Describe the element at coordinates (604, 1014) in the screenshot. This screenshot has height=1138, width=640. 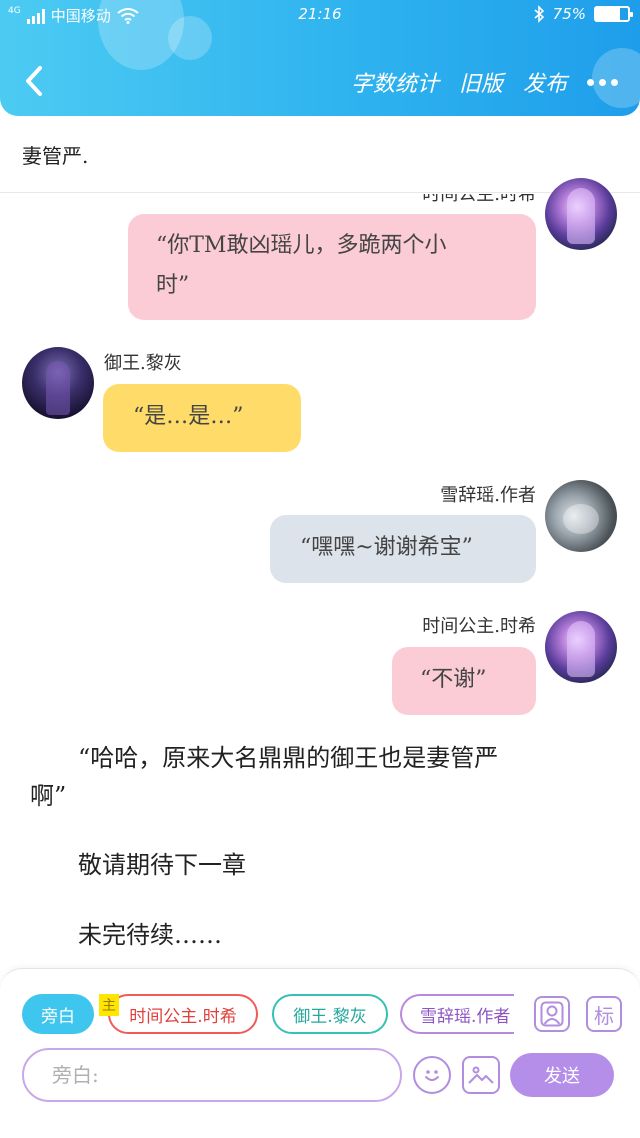
I see `mark-button: 标` at that location.